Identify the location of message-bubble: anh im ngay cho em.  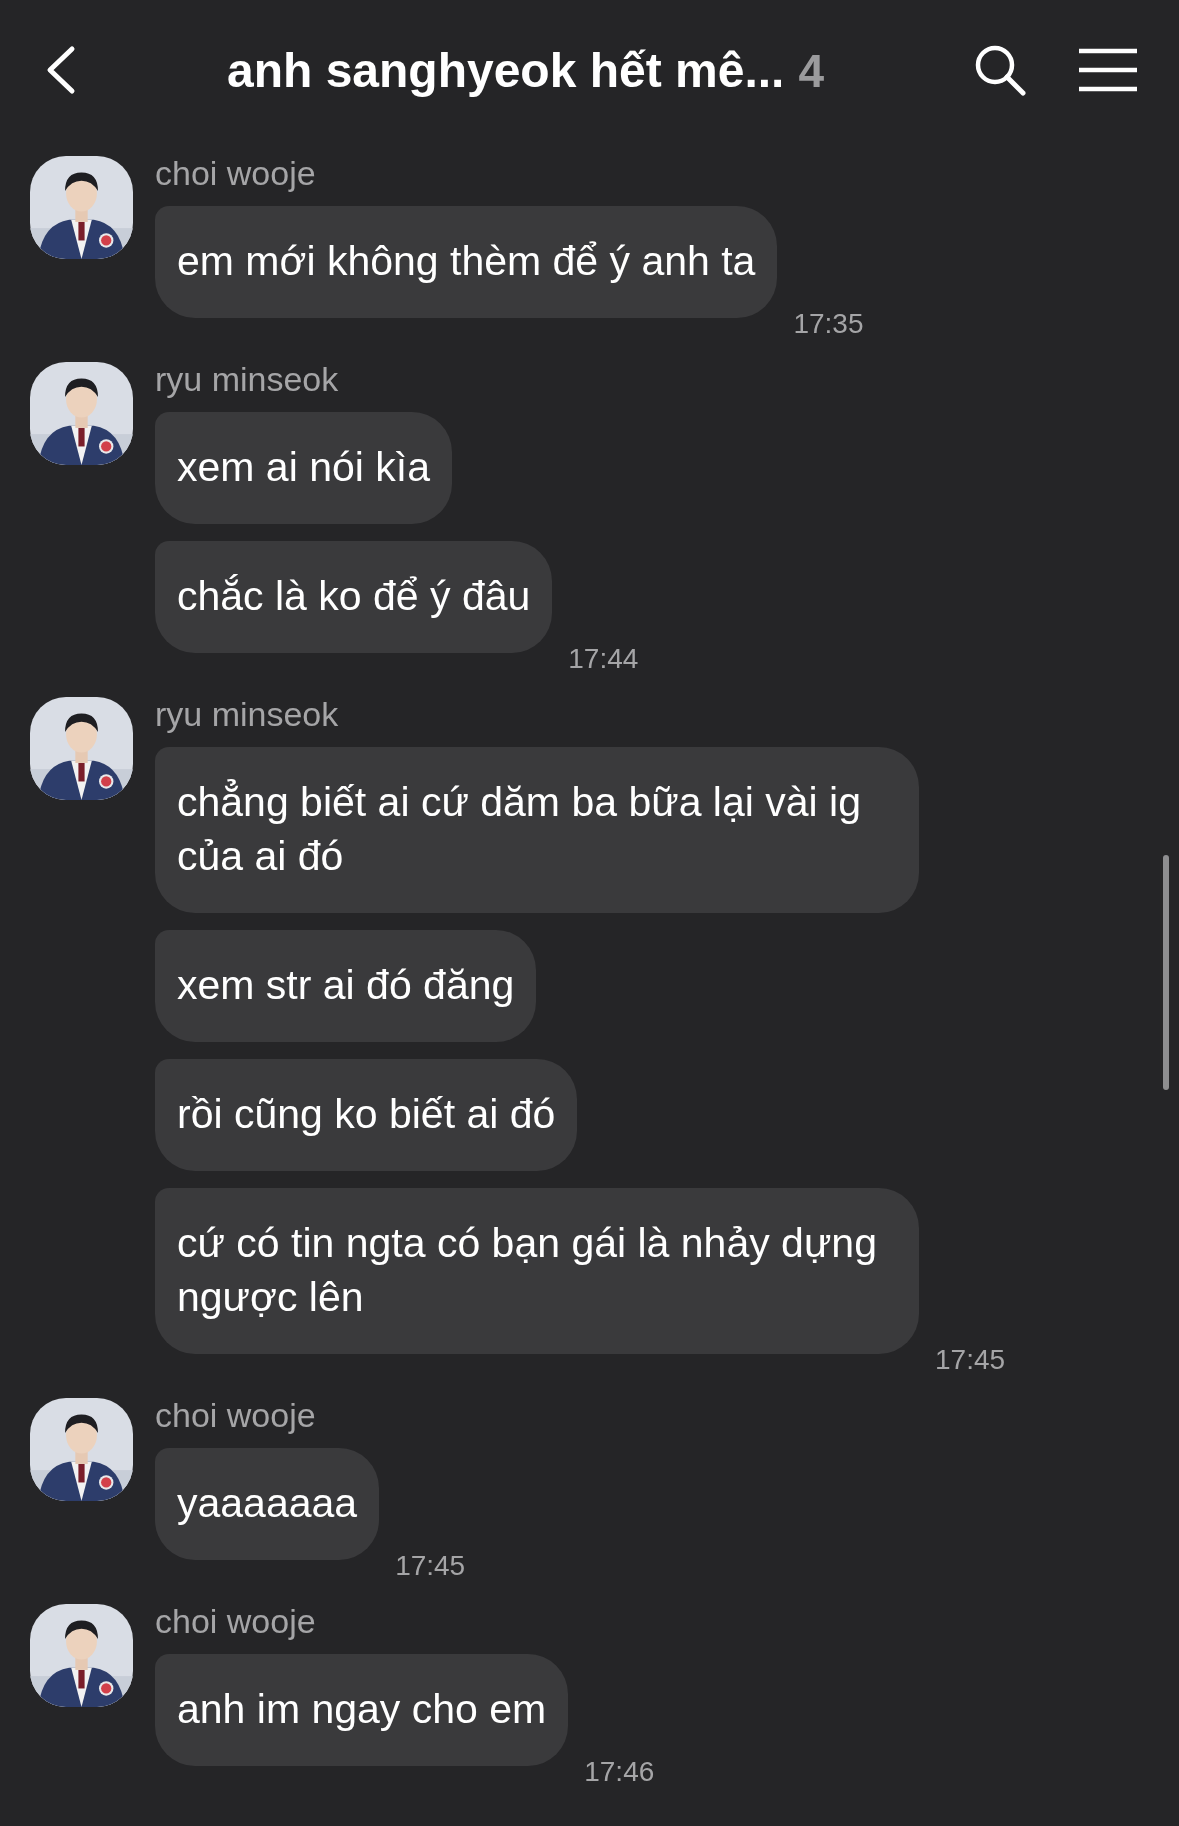
(362, 1710).